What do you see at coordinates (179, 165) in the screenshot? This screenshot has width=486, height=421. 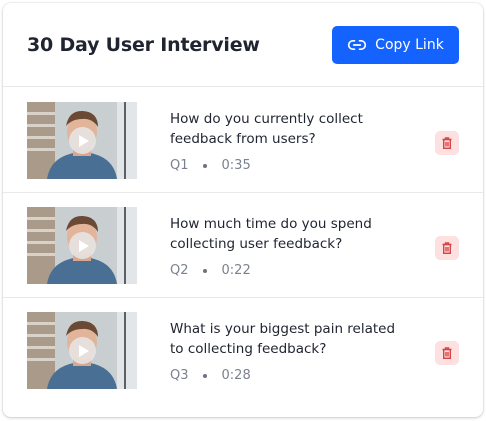 I see `question-number: Q1` at bounding box center [179, 165].